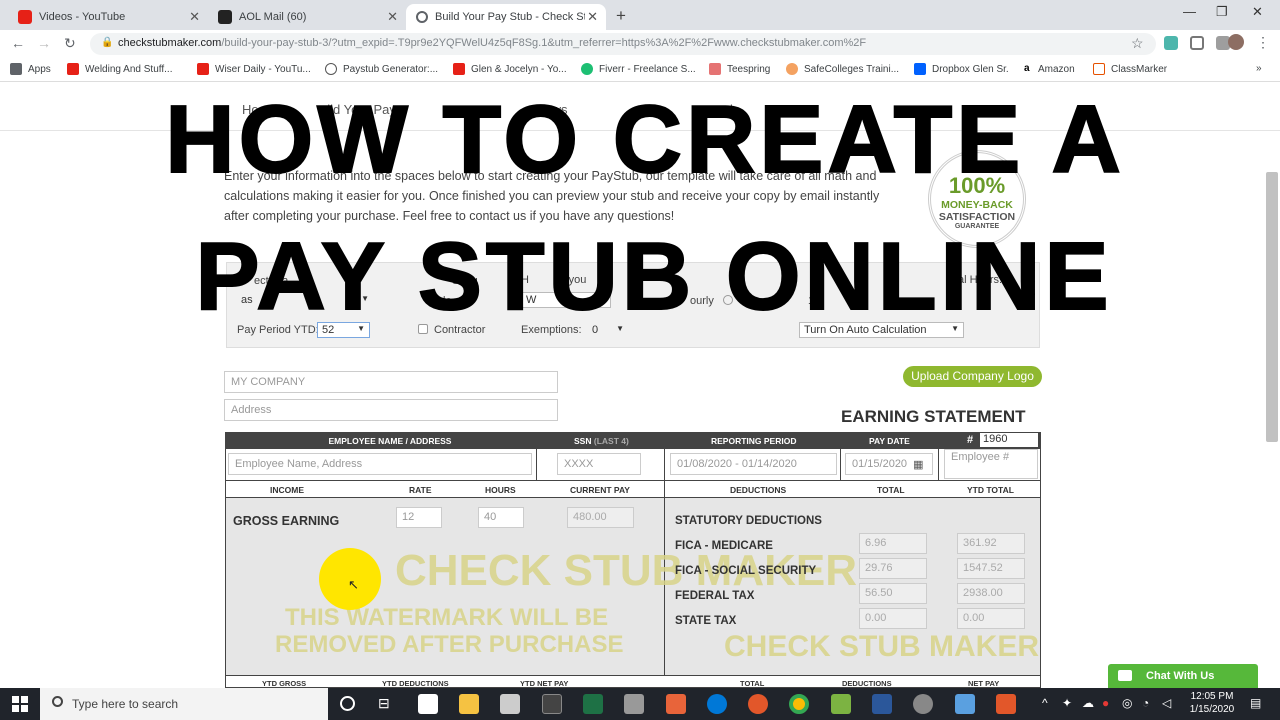  I want to click on ytd-net-pay-header: YTD NET PAY, so click(544, 683).